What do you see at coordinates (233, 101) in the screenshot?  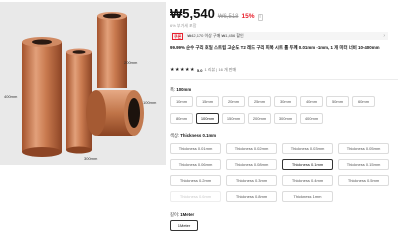 I see `width-option-chip: 20mm` at bounding box center [233, 101].